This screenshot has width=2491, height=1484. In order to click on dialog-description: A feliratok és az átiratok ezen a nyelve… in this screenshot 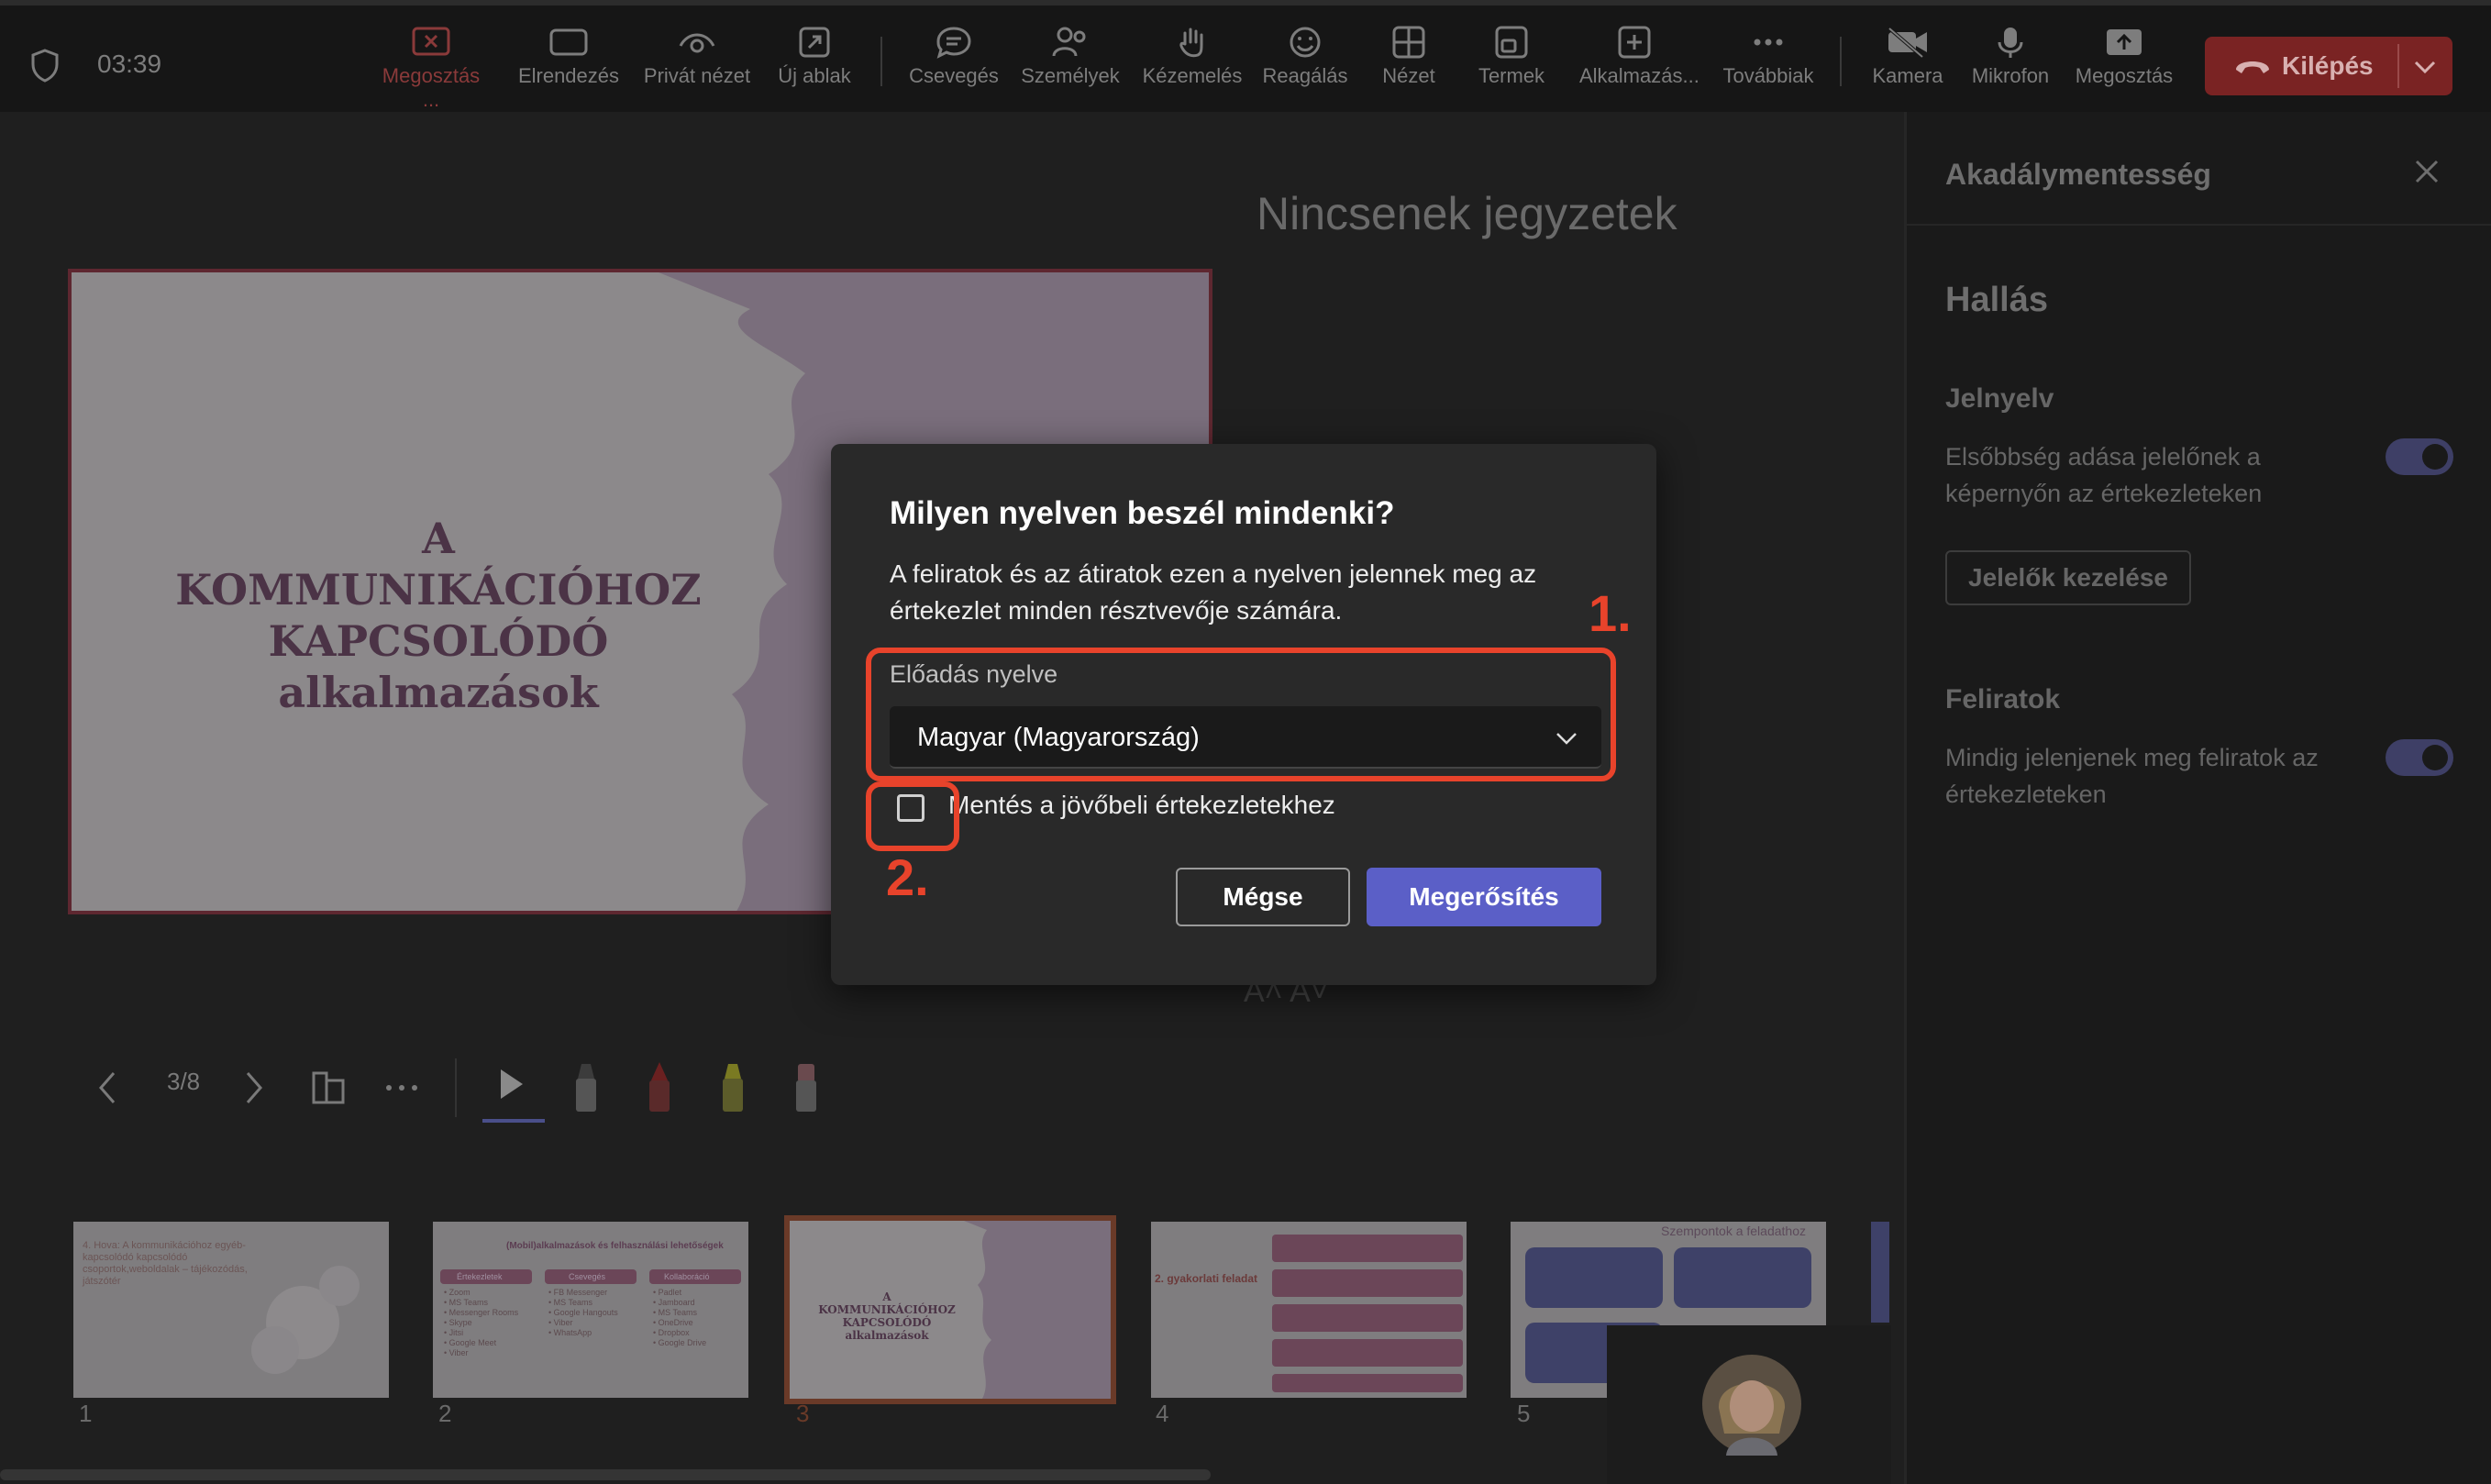, I will do `click(1213, 592)`.